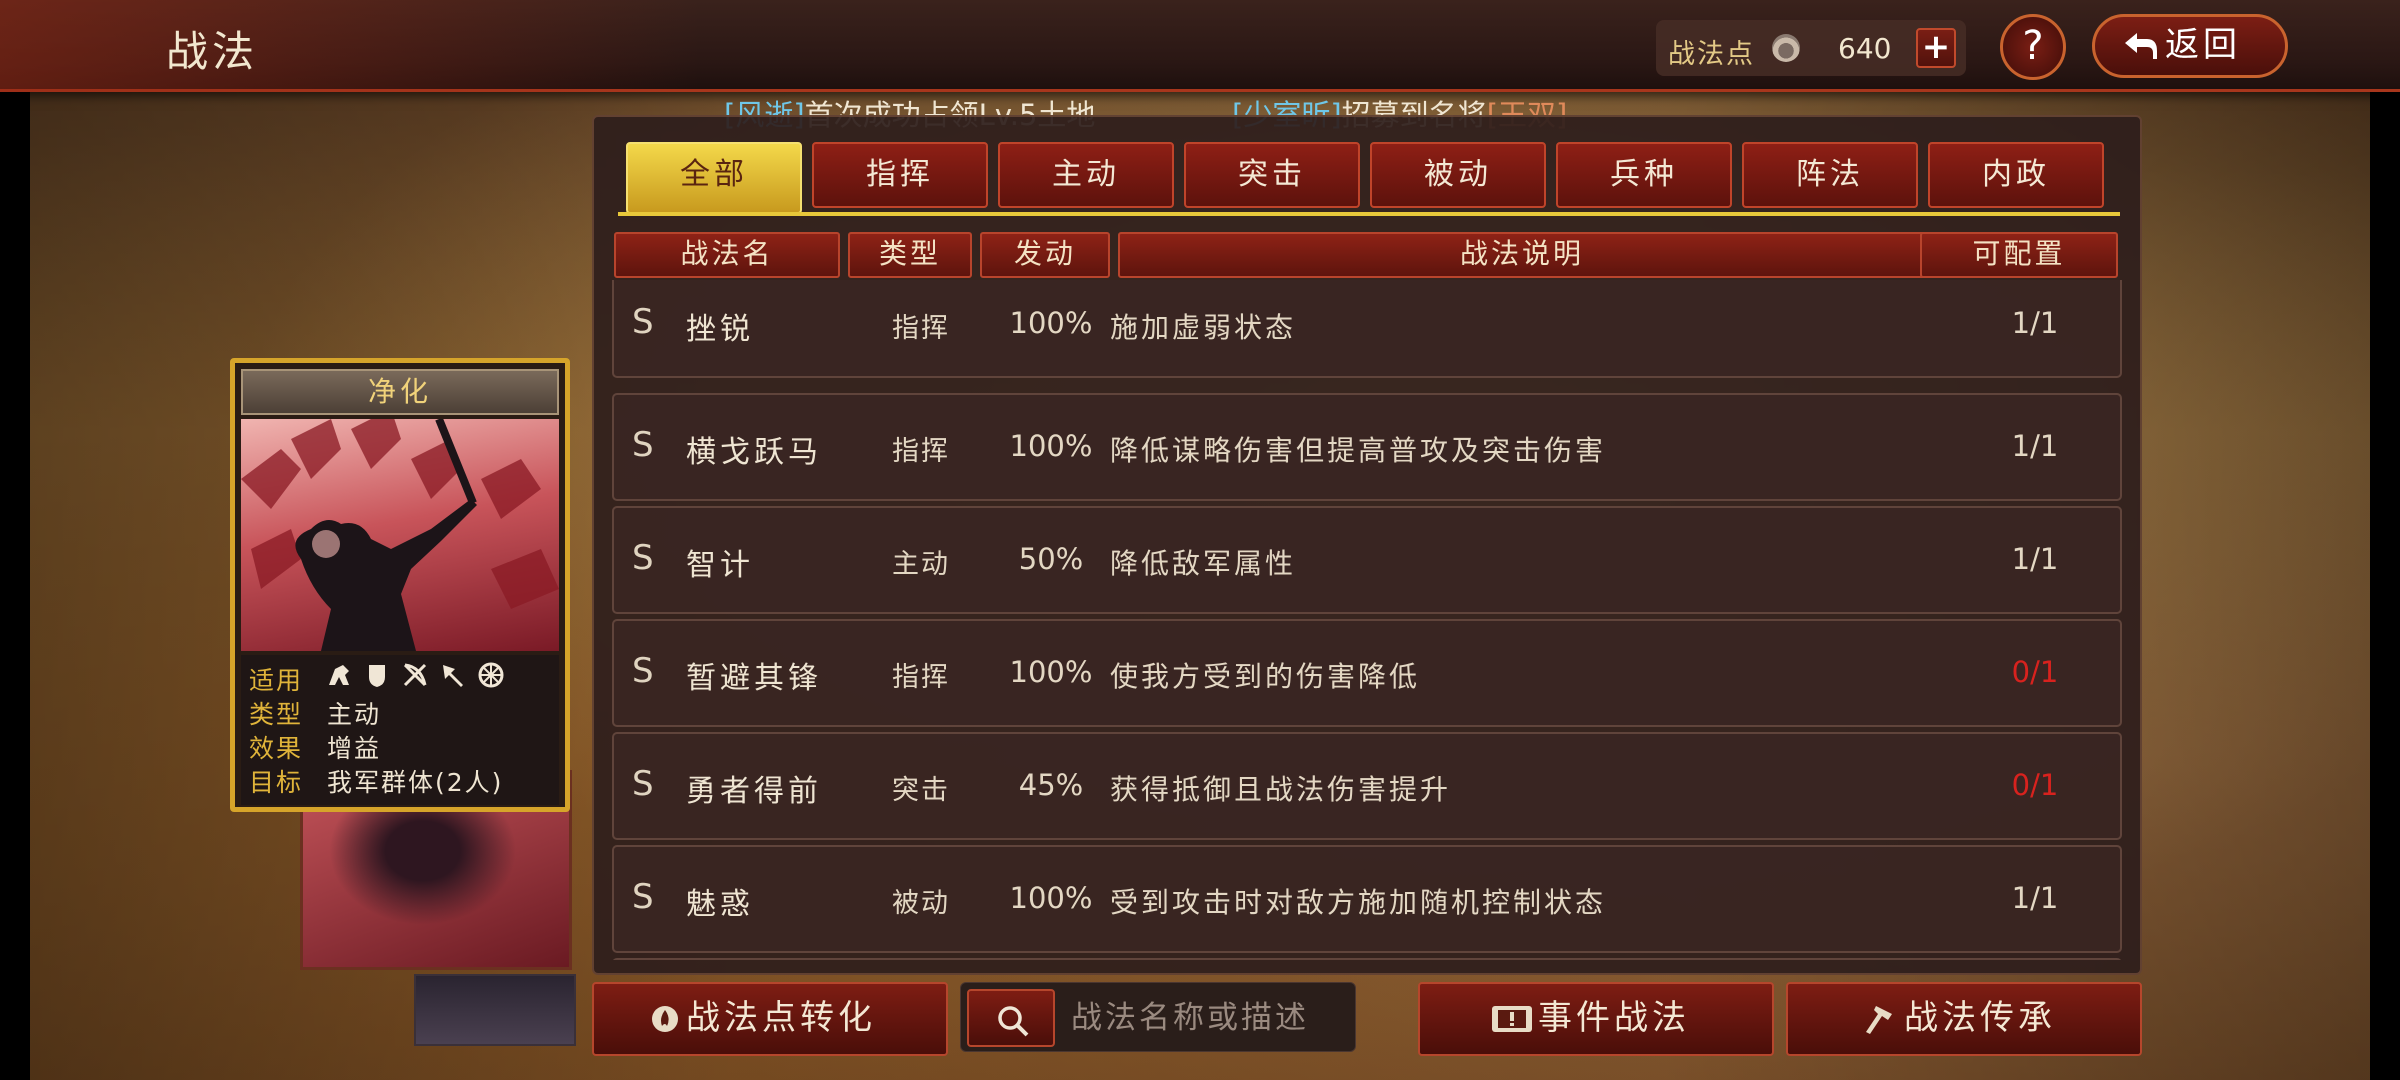 Image resolution: width=2400 pixels, height=1080 pixels. What do you see at coordinates (1367, 560) in the screenshot?
I see `table-row: S 智计 主动 50% 降低敌军属性 1/1` at bounding box center [1367, 560].